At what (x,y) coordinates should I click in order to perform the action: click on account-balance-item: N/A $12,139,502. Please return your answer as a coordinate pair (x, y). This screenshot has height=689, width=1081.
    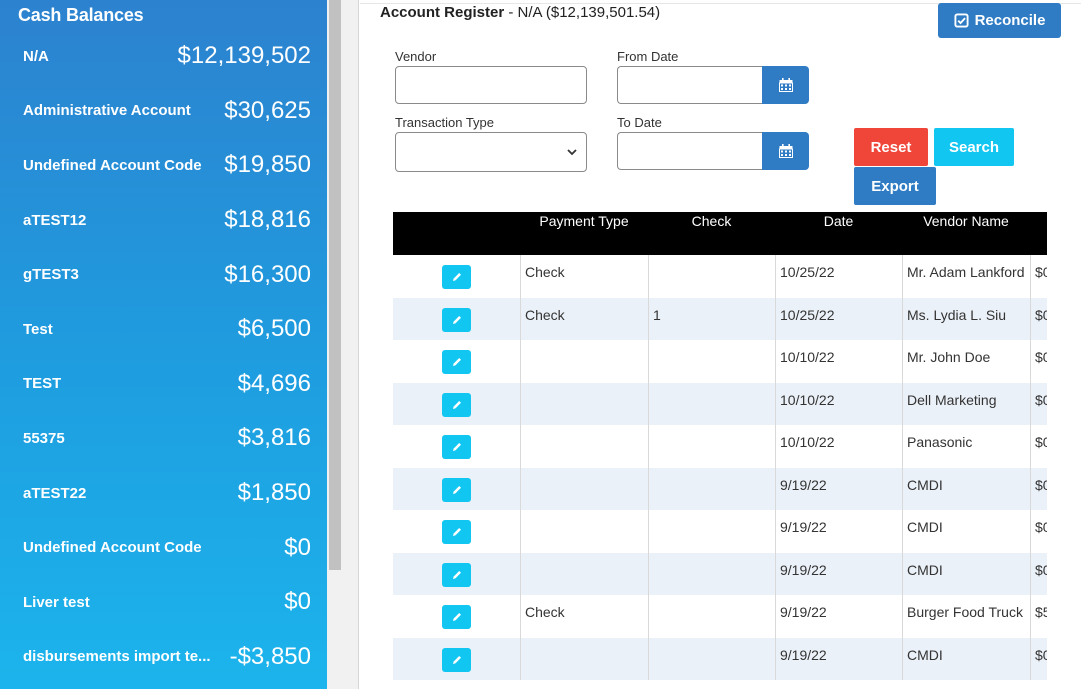
    Looking at the image, I should click on (163, 56).